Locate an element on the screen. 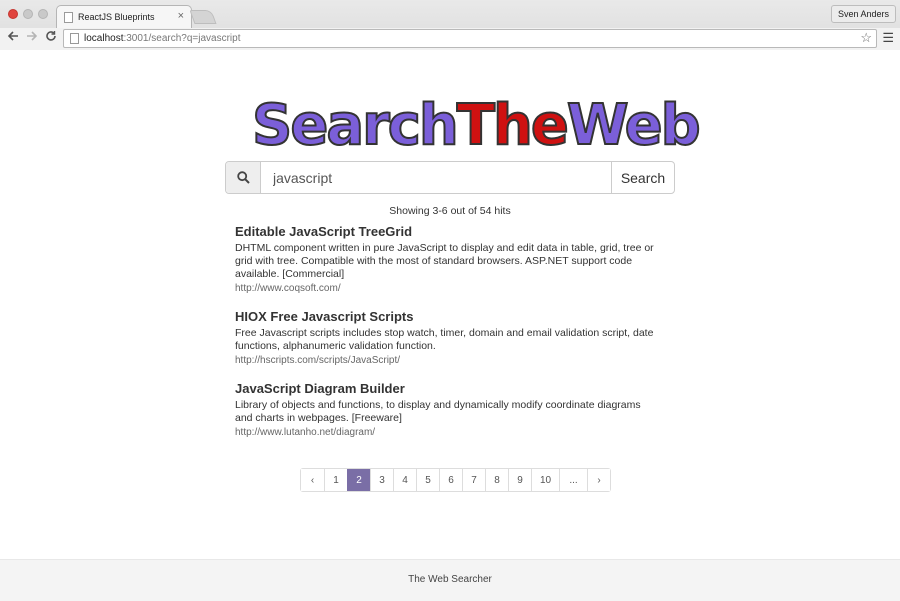 The image size is (900, 601). forward-icon is located at coordinates (32, 37).